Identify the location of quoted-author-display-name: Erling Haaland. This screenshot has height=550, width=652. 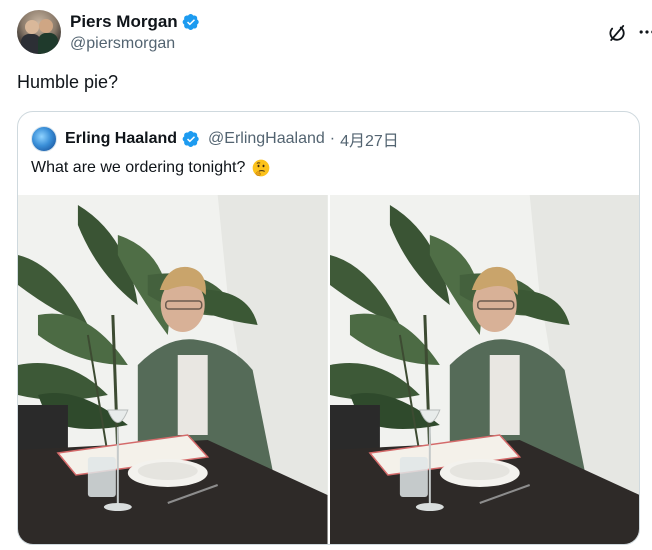
(121, 138).